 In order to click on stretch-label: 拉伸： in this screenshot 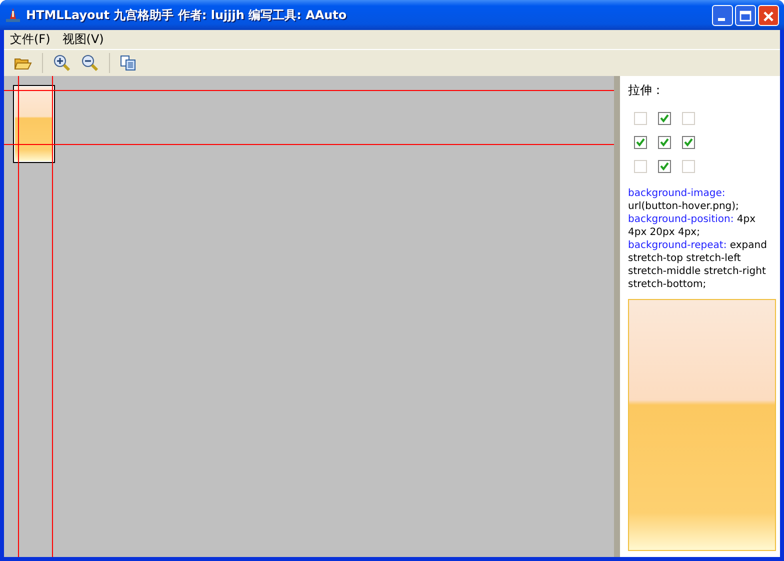, I will do `click(646, 90)`.